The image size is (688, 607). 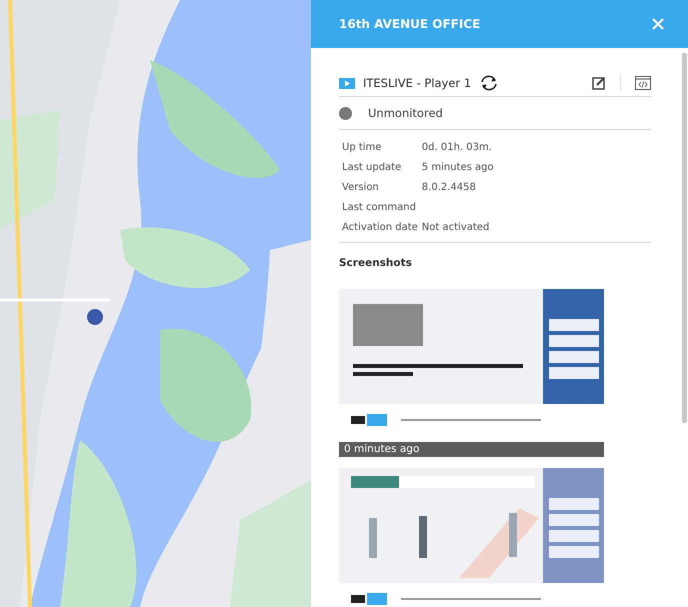 I want to click on detail-value: 0d. 01h. 03m., so click(x=457, y=148).